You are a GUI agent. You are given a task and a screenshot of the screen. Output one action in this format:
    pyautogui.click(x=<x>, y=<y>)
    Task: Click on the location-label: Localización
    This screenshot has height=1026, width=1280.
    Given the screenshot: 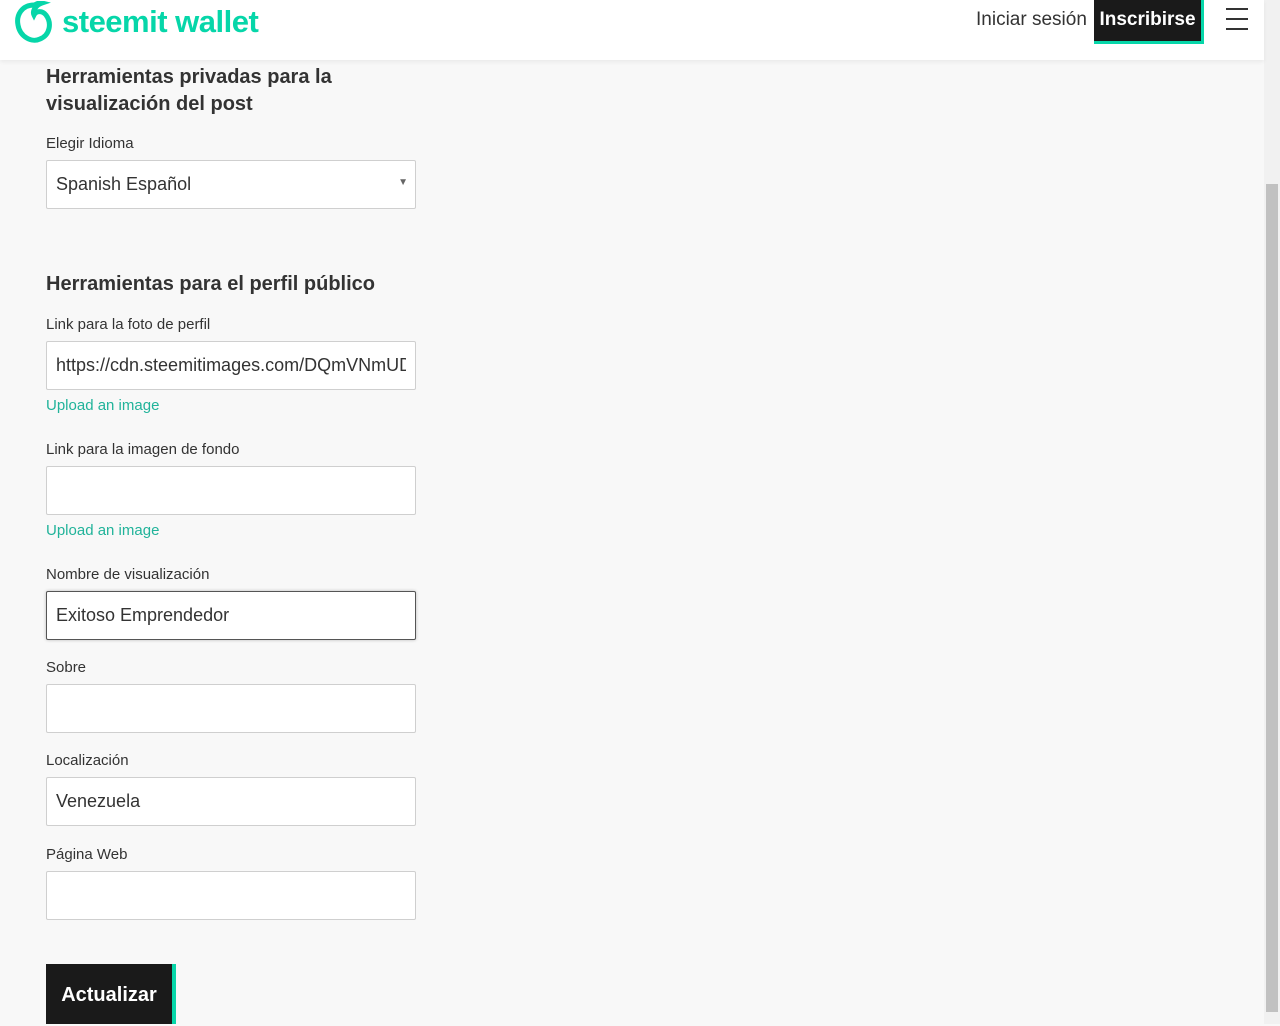 What is the action you would take?
    pyautogui.click(x=87, y=760)
    